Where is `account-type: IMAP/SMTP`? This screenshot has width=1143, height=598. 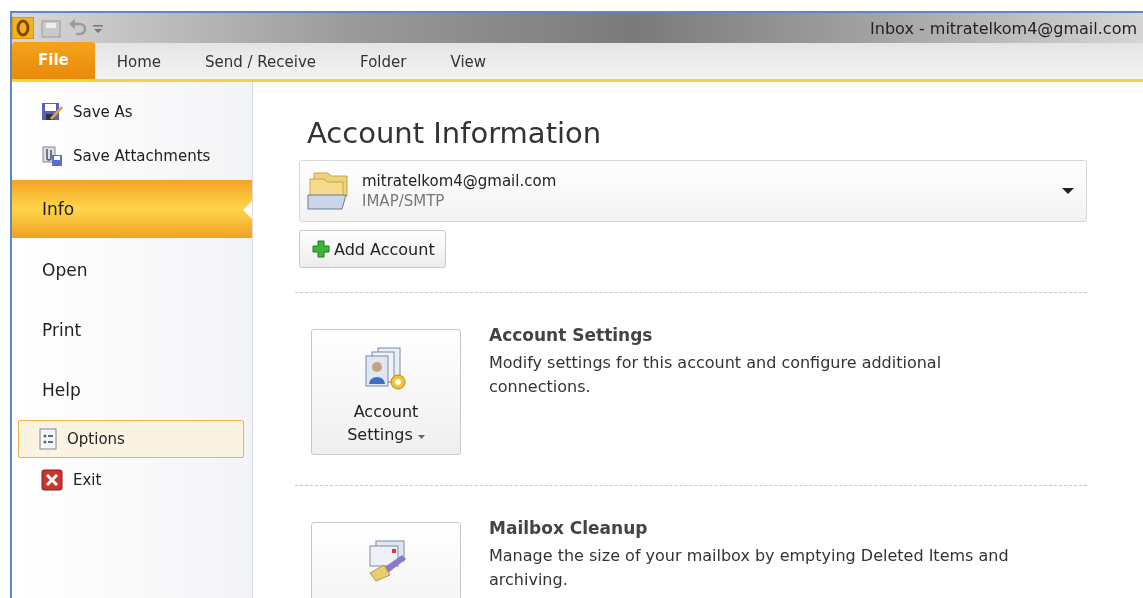
account-type: IMAP/SMTP is located at coordinates (404, 201).